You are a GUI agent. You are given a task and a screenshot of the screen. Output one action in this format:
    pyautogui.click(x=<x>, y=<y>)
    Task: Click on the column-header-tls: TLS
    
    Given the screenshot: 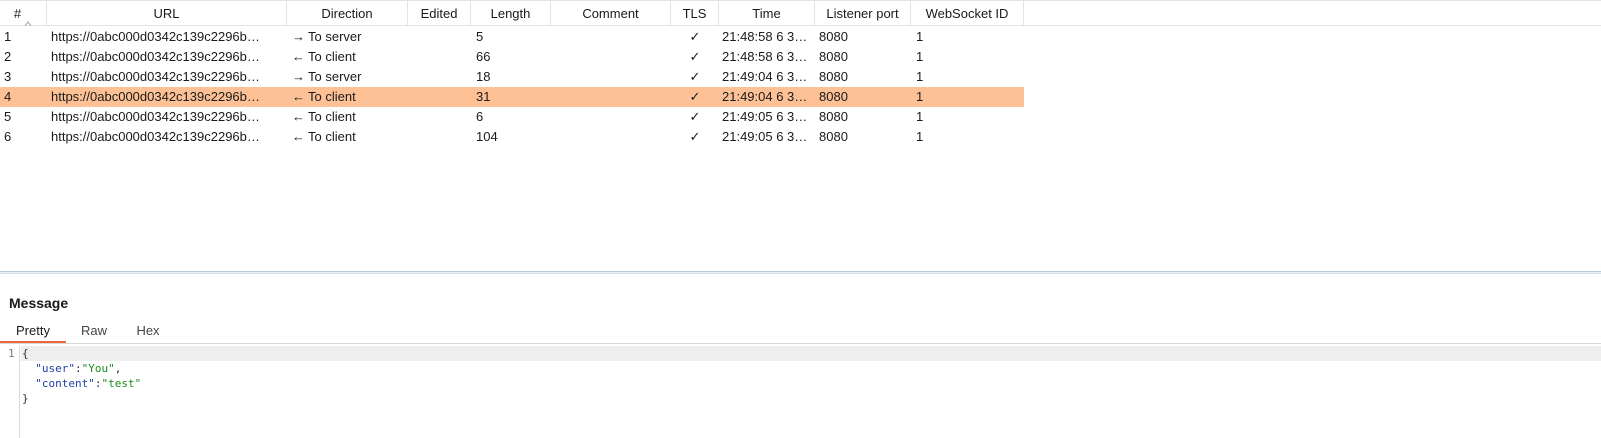 What is the action you would take?
    pyautogui.click(x=695, y=13)
    